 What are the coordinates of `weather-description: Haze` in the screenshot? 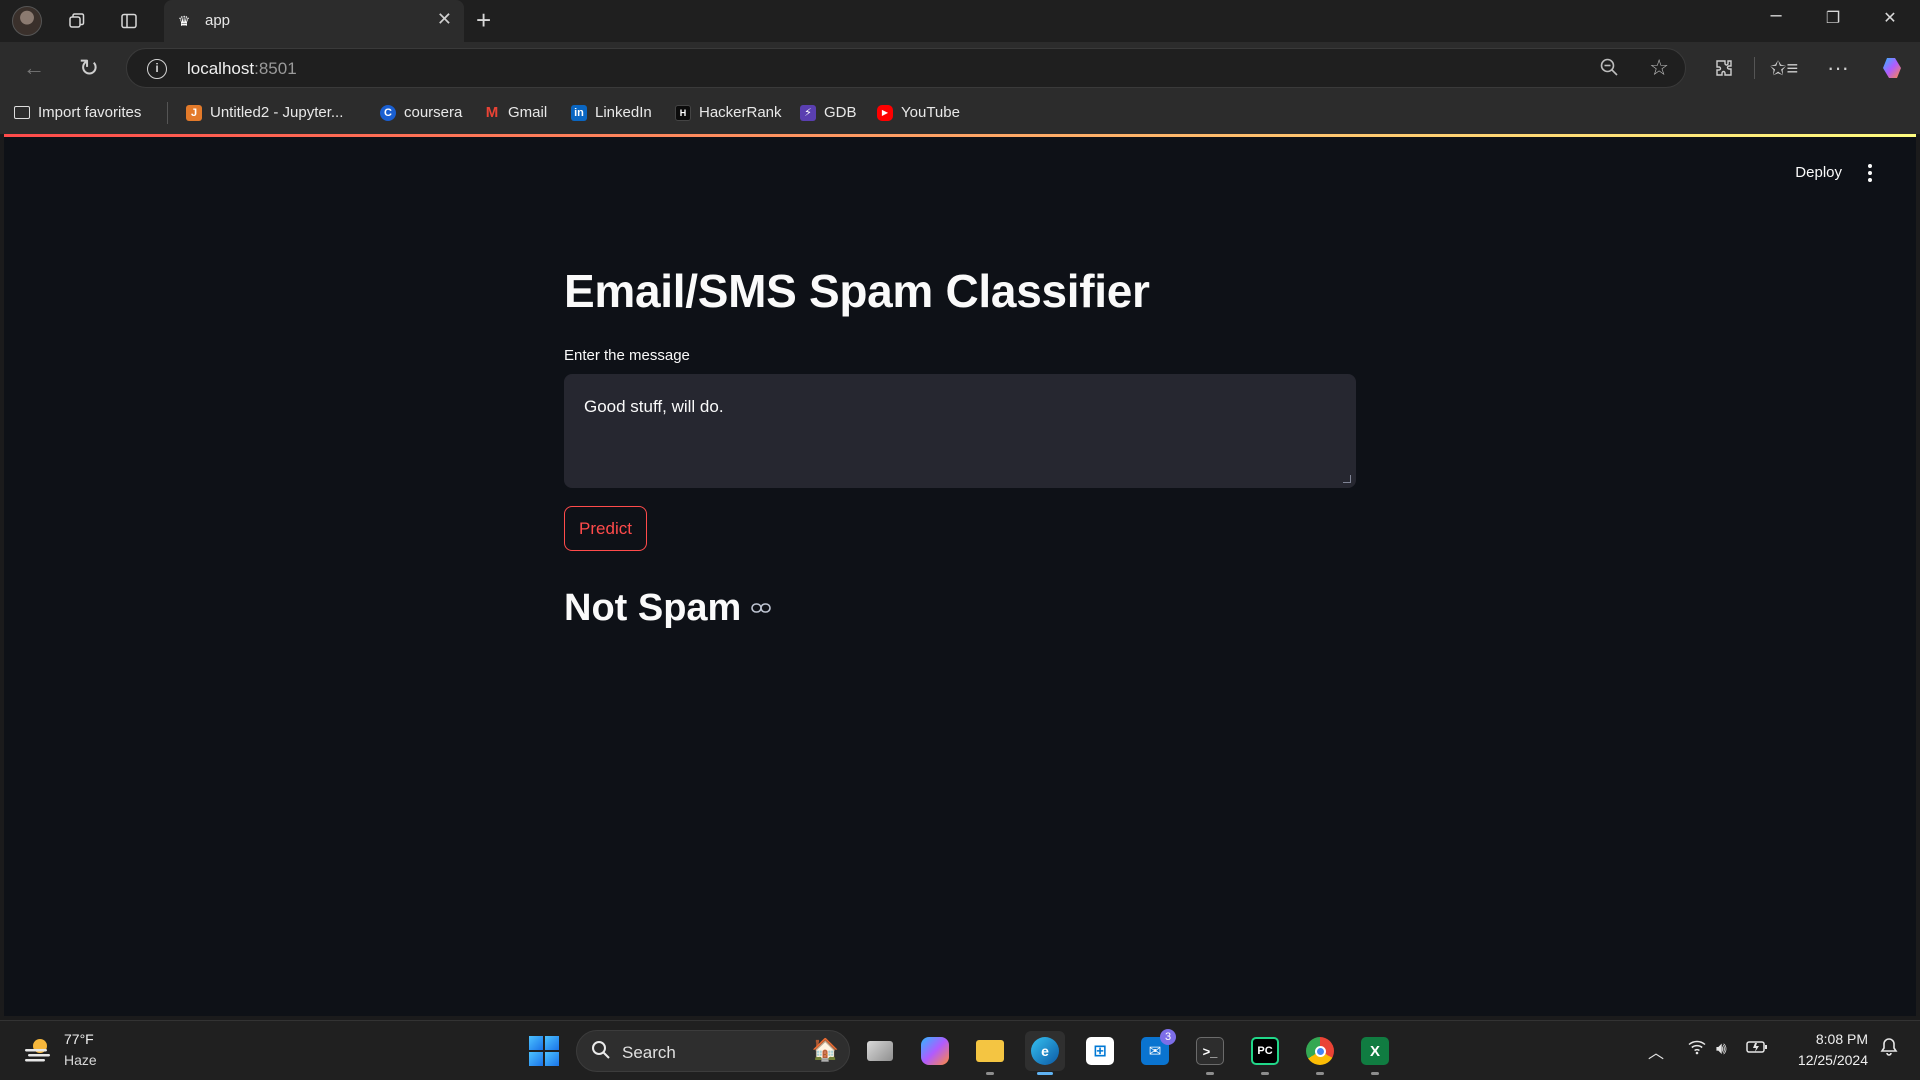 It's located at (80, 1060).